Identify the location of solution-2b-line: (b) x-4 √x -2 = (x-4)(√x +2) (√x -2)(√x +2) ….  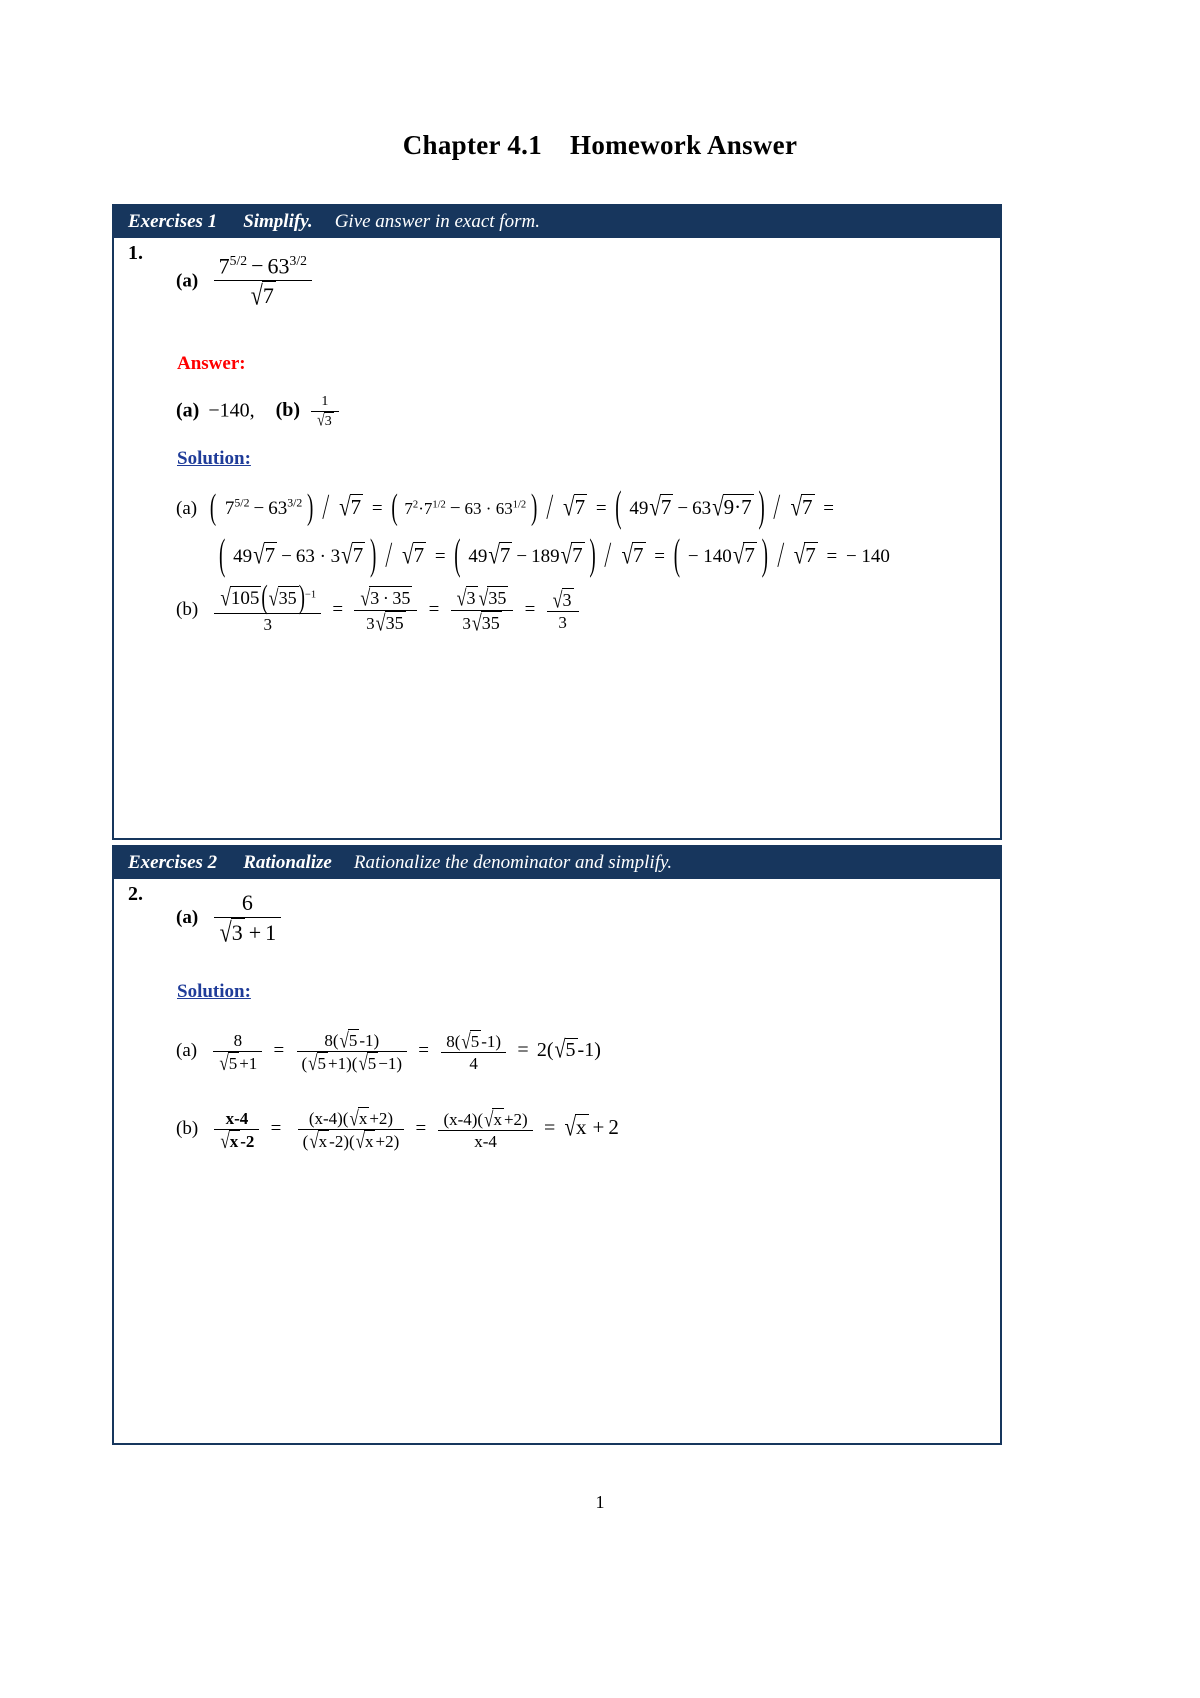
(397, 1130).